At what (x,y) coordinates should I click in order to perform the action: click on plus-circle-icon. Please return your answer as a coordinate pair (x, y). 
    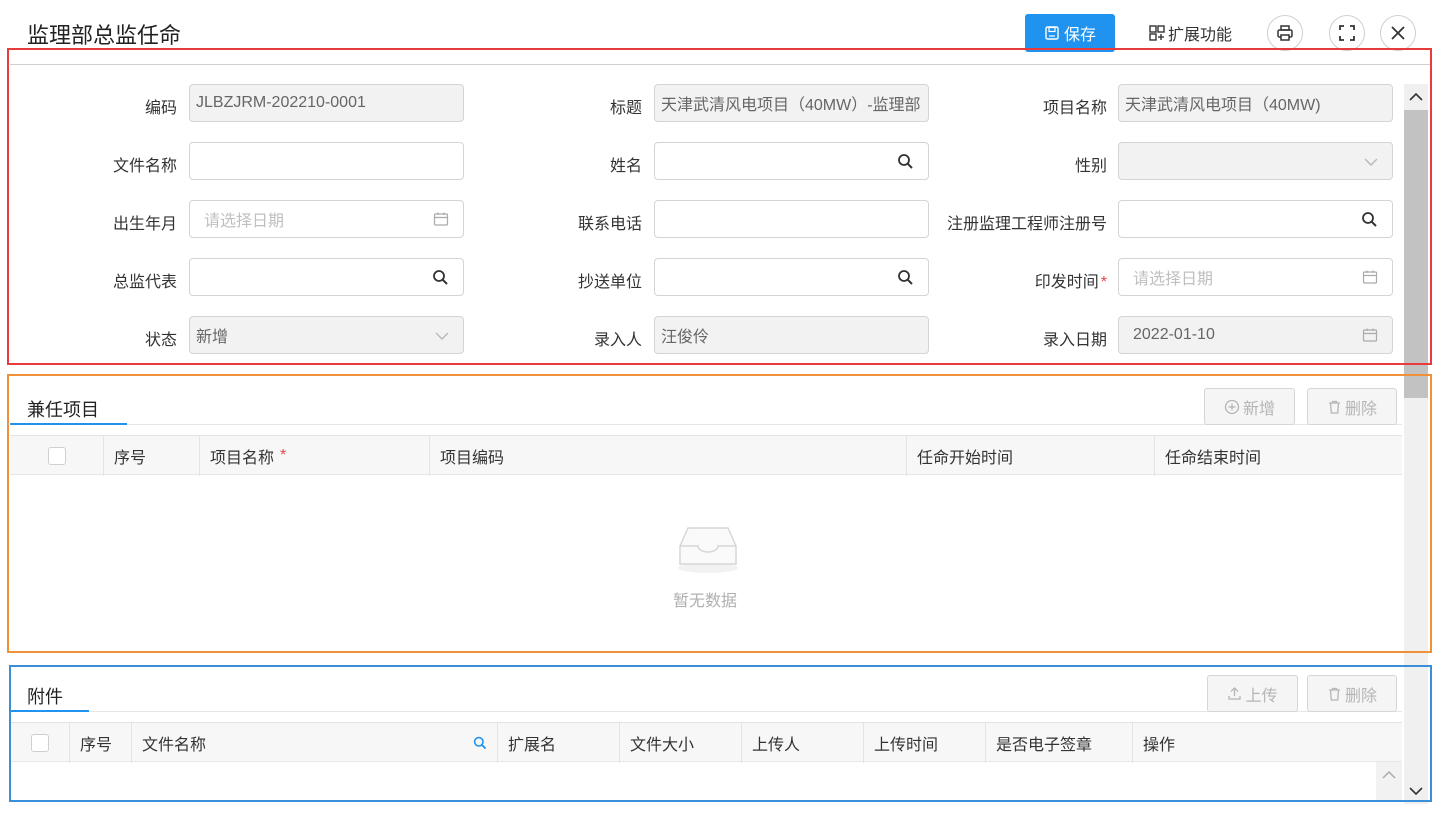
    Looking at the image, I should click on (1232, 406).